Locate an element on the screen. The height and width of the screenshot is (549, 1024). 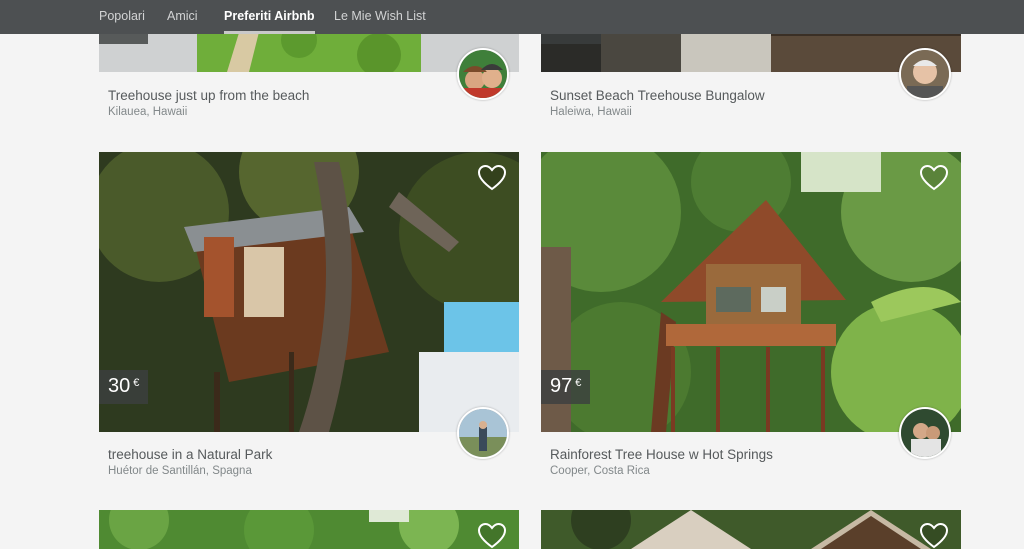
tab-label: Amici is located at coordinates (182, 16).